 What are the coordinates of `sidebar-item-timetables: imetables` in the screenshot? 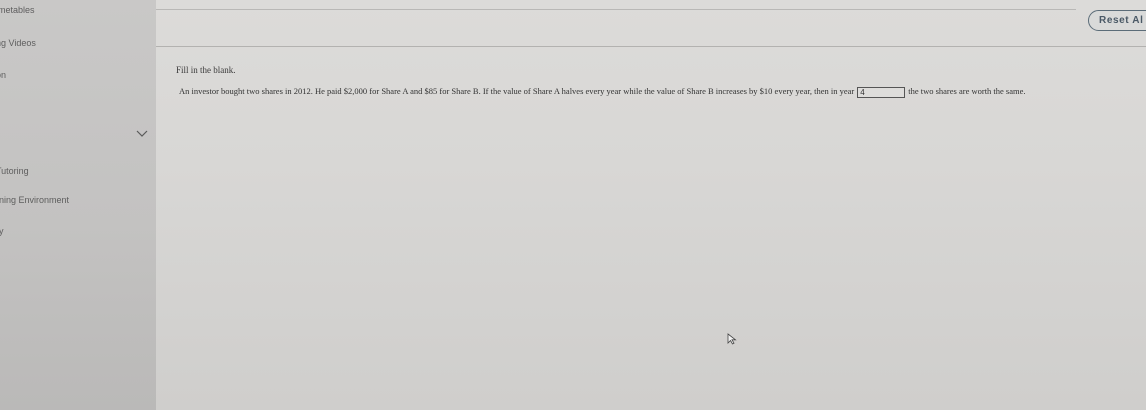 It's located at (17, 10).